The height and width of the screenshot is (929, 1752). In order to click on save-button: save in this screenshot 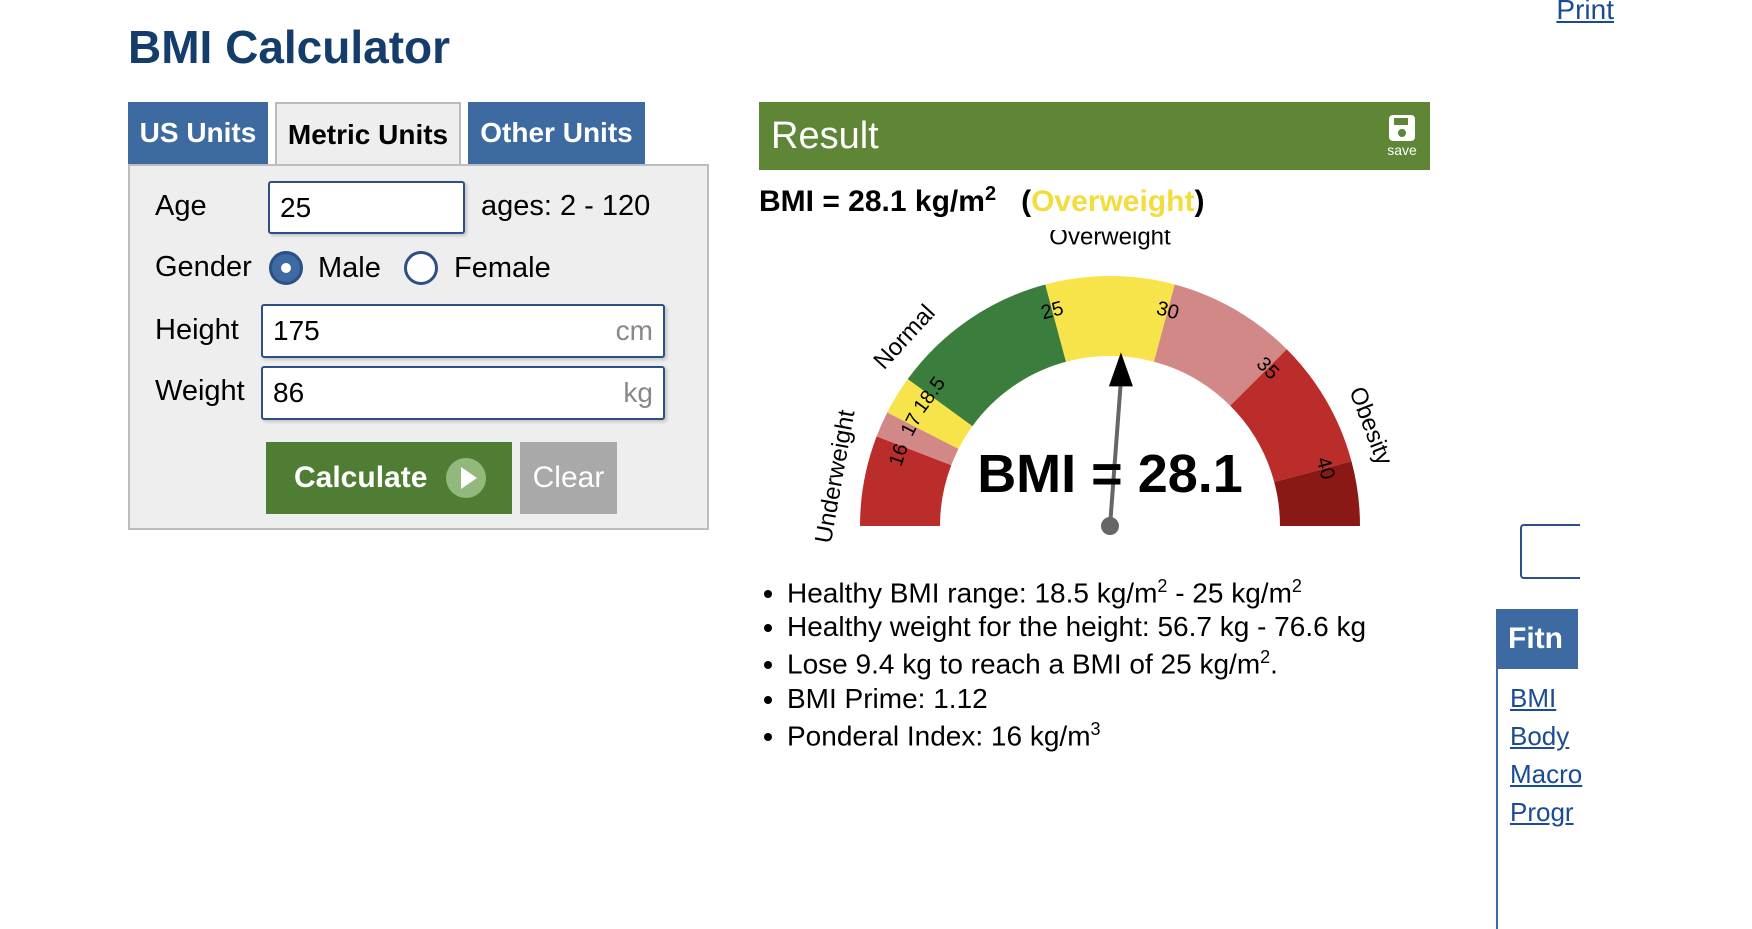, I will do `click(1402, 137)`.